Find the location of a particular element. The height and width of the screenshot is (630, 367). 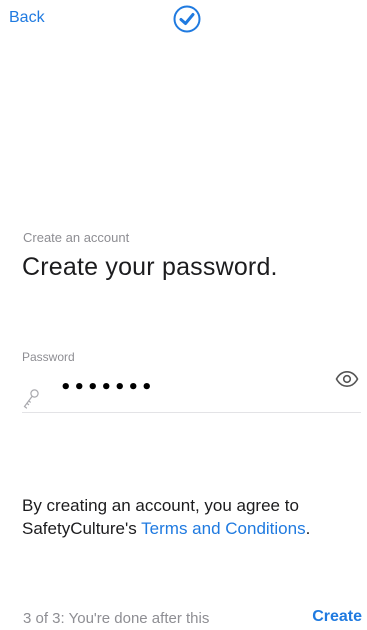

page-title: Create your password. is located at coordinates (150, 267).